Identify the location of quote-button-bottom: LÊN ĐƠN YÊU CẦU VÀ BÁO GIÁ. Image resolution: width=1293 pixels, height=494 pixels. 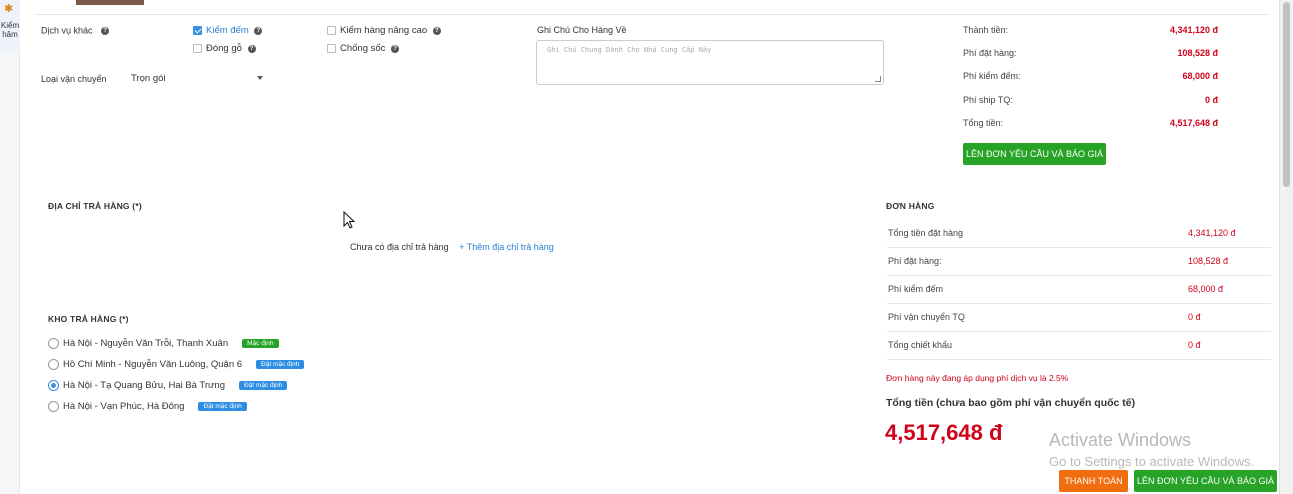
(1205, 481).